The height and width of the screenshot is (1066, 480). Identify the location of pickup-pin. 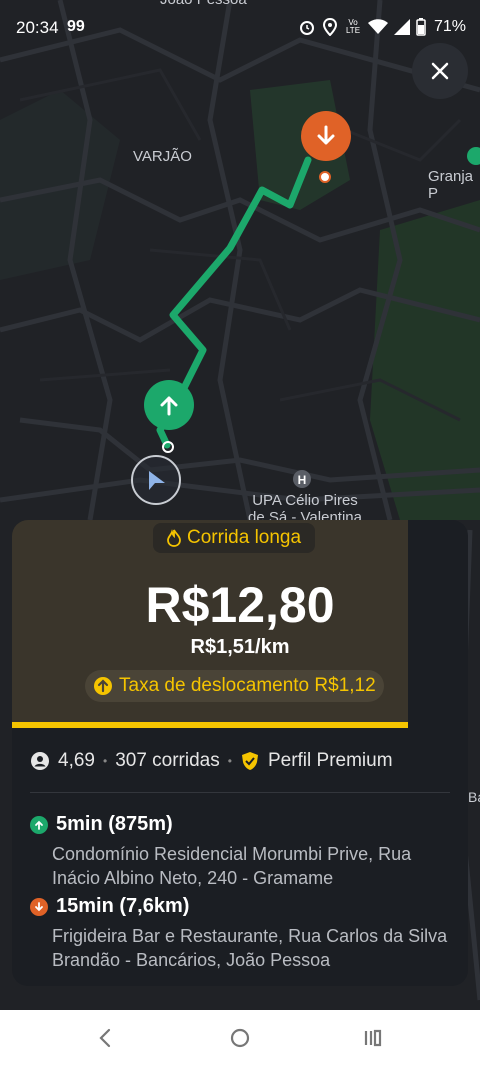
(169, 405).